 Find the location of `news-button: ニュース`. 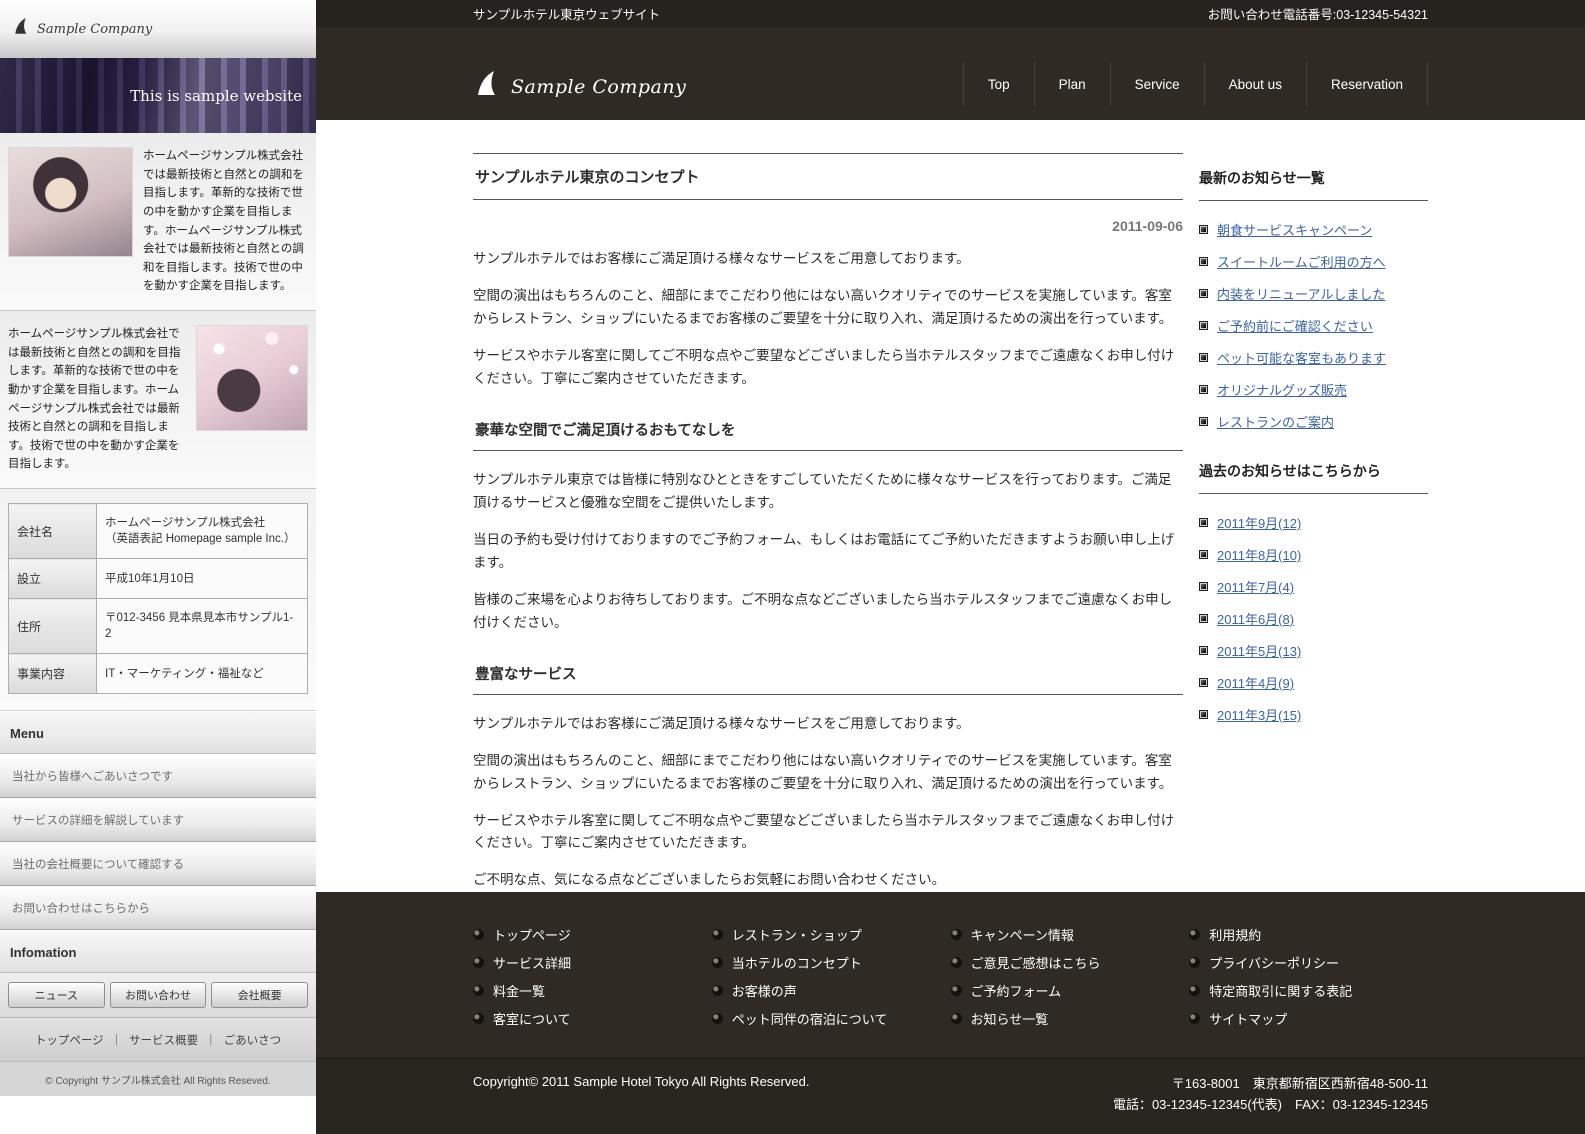

news-button: ニュース is located at coordinates (56, 995).